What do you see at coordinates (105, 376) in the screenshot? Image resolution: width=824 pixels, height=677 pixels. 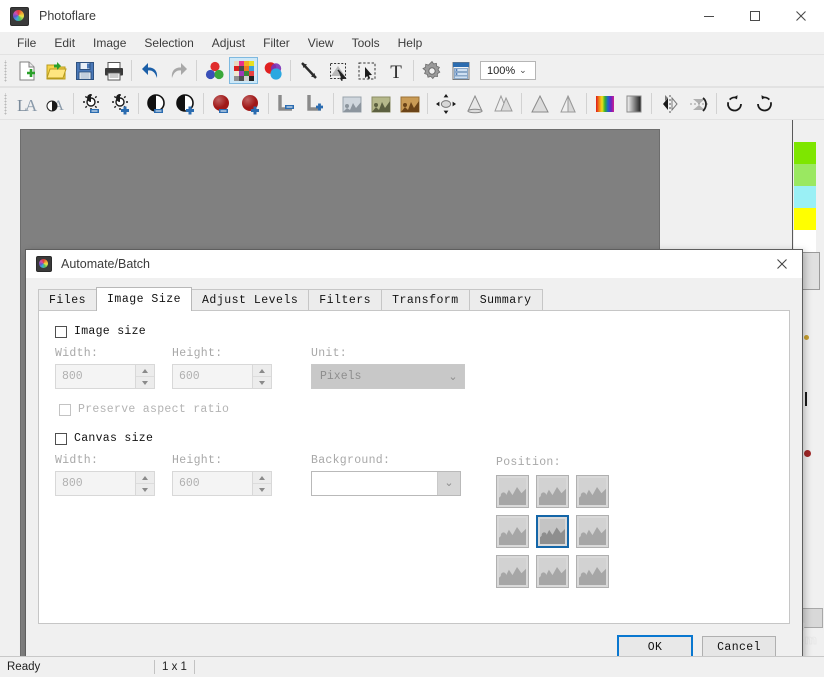 I see `image-width-spinner: 800` at bounding box center [105, 376].